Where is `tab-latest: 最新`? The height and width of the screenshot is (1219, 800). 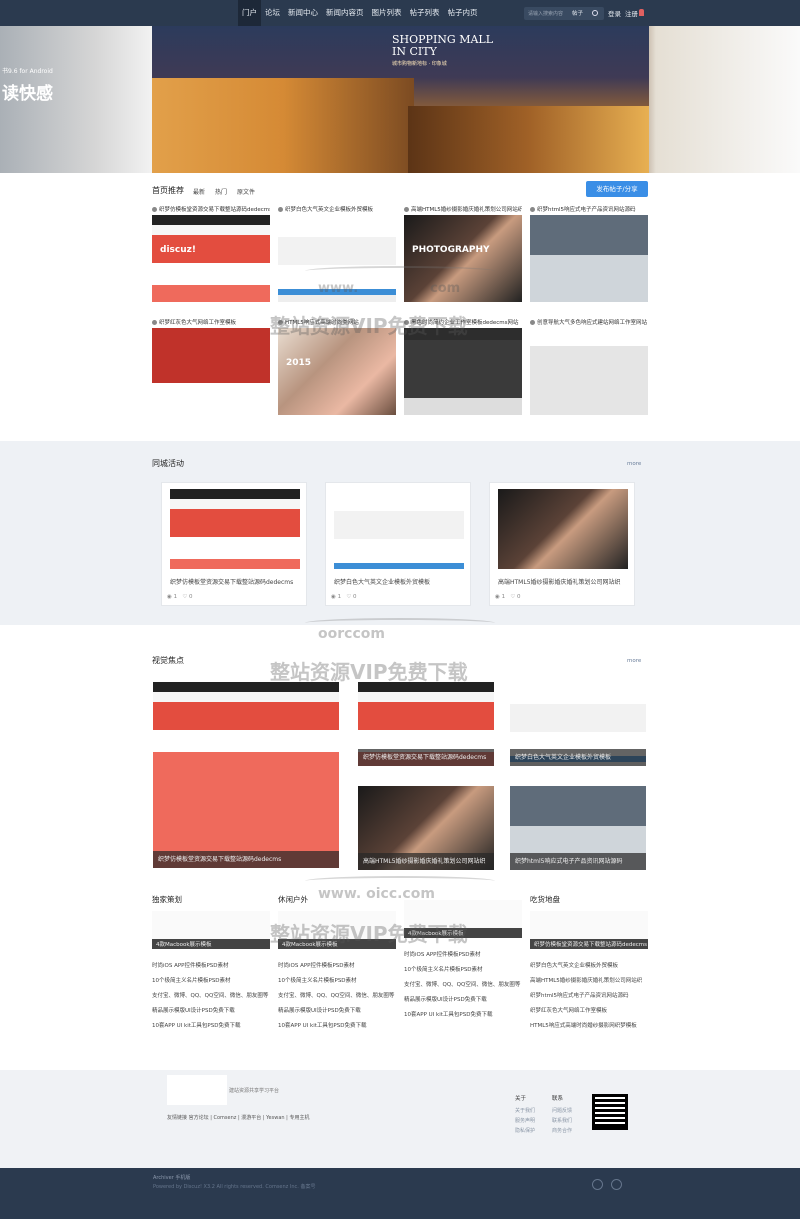
tab-latest: 最新 is located at coordinates (199, 191).